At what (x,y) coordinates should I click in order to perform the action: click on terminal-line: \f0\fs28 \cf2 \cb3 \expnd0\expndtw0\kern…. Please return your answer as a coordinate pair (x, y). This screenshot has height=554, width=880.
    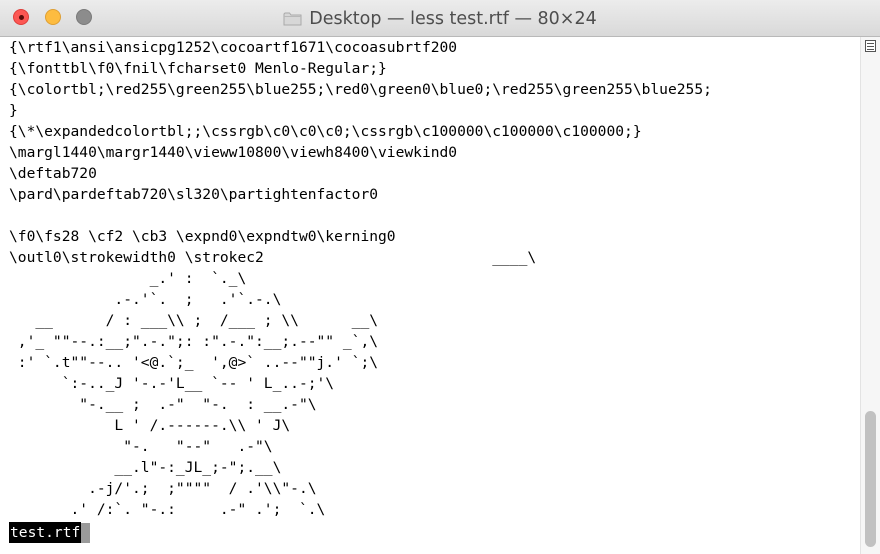
    Looking at the image, I should click on (202, 236).